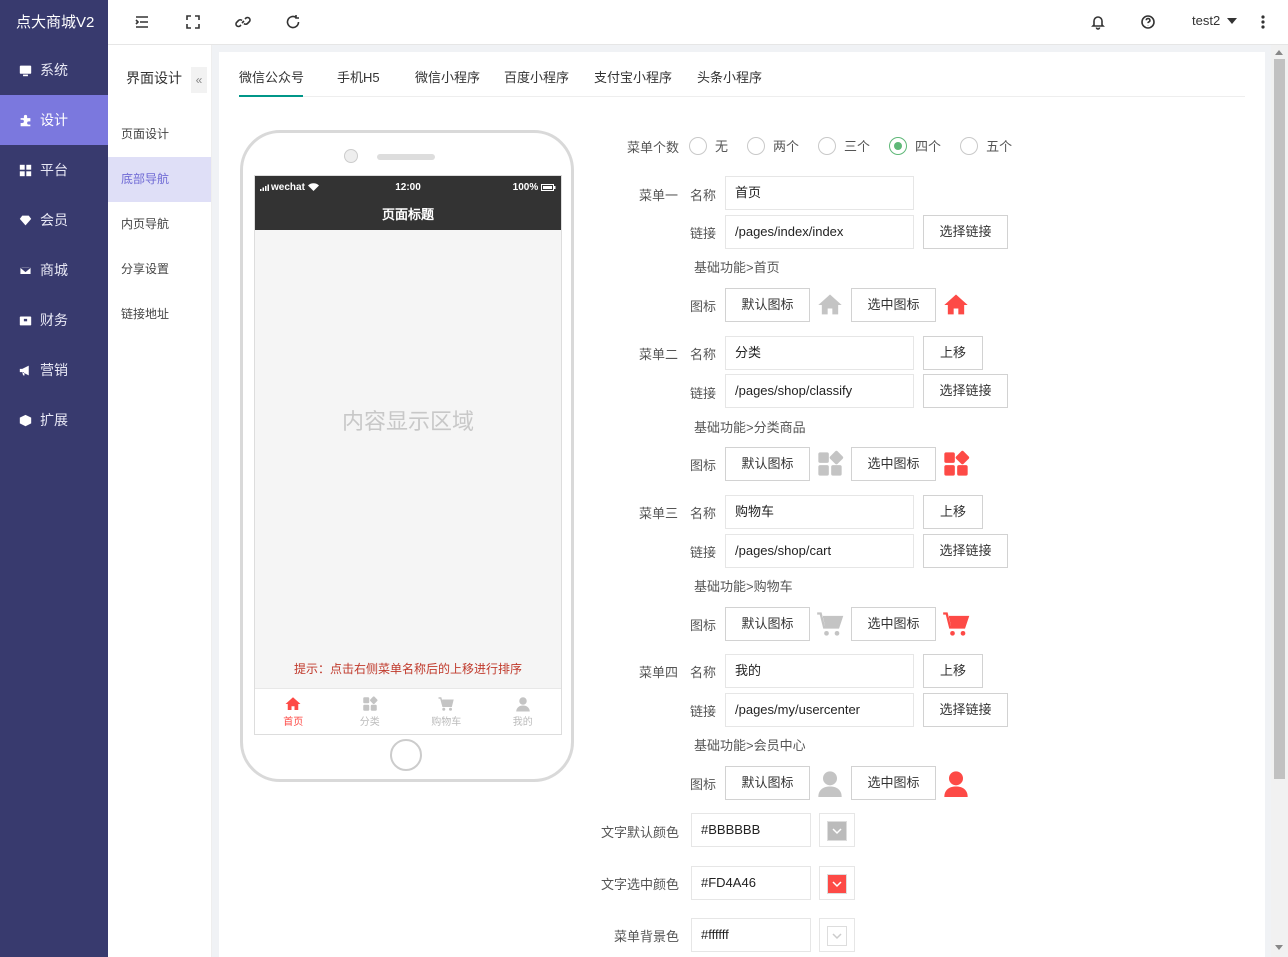 The height and width of the screenshot is (957, 1288). What do you see at coordinates (819, 193) in the screenshot?
I see `menu1-name-input: 首页` at bounding box center [819, 193].